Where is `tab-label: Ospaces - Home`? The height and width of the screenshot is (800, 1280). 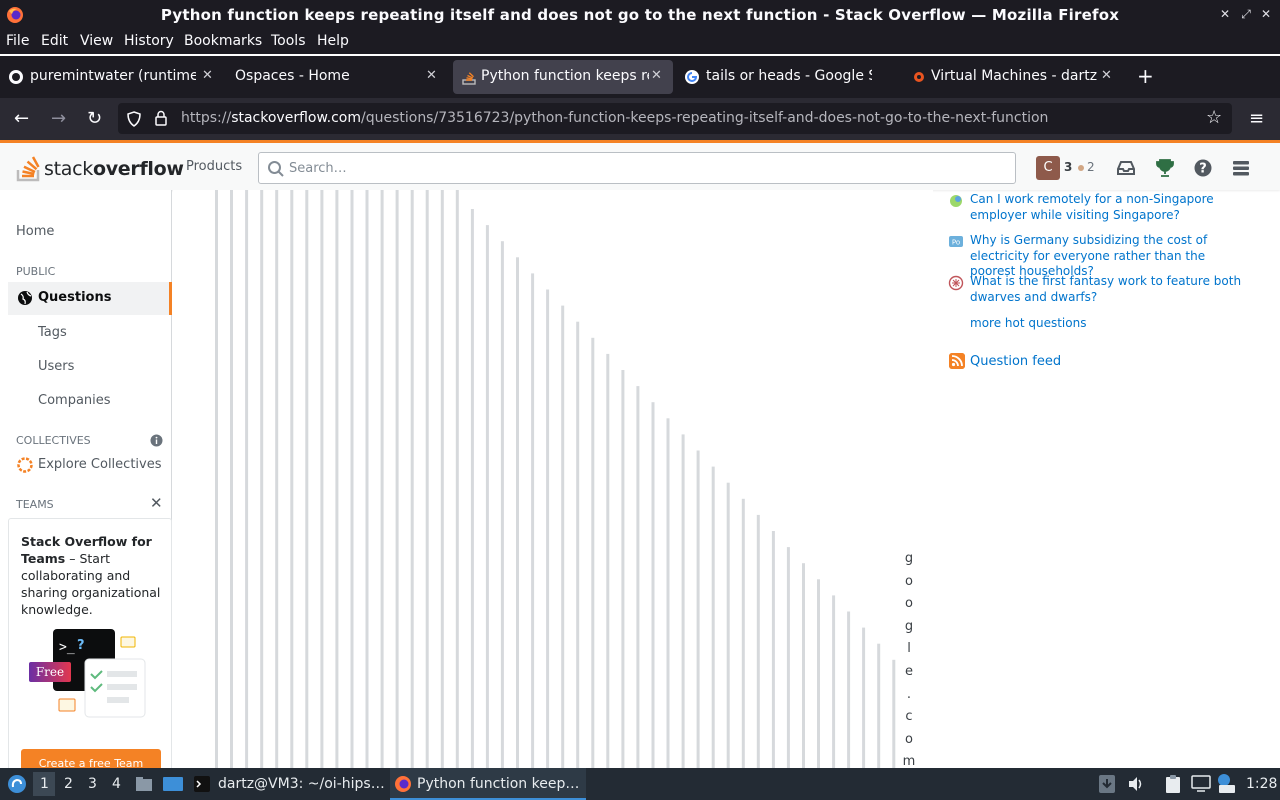
tab-label: Ospaces - Home is located at coordinates (292, 76).